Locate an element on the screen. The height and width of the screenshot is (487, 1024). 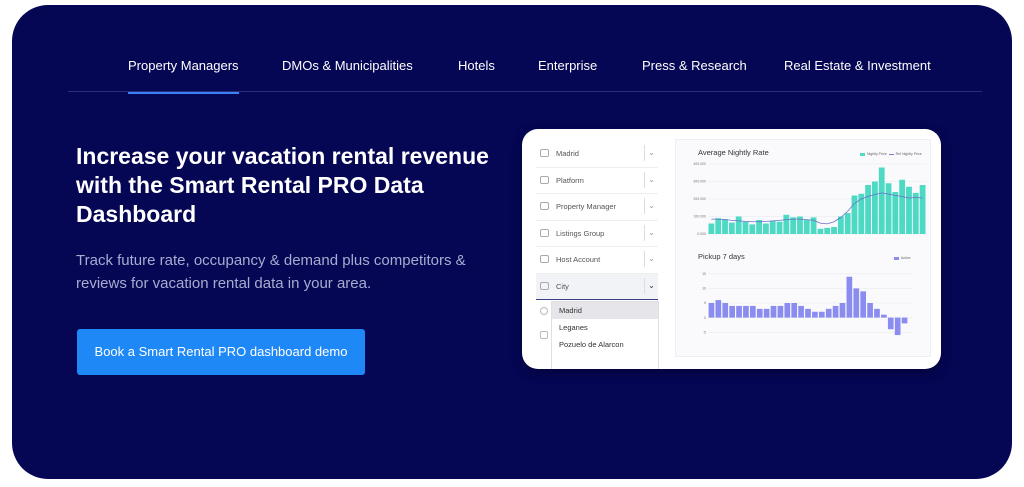
location-pin-icon is located at coordinates (544, 311).